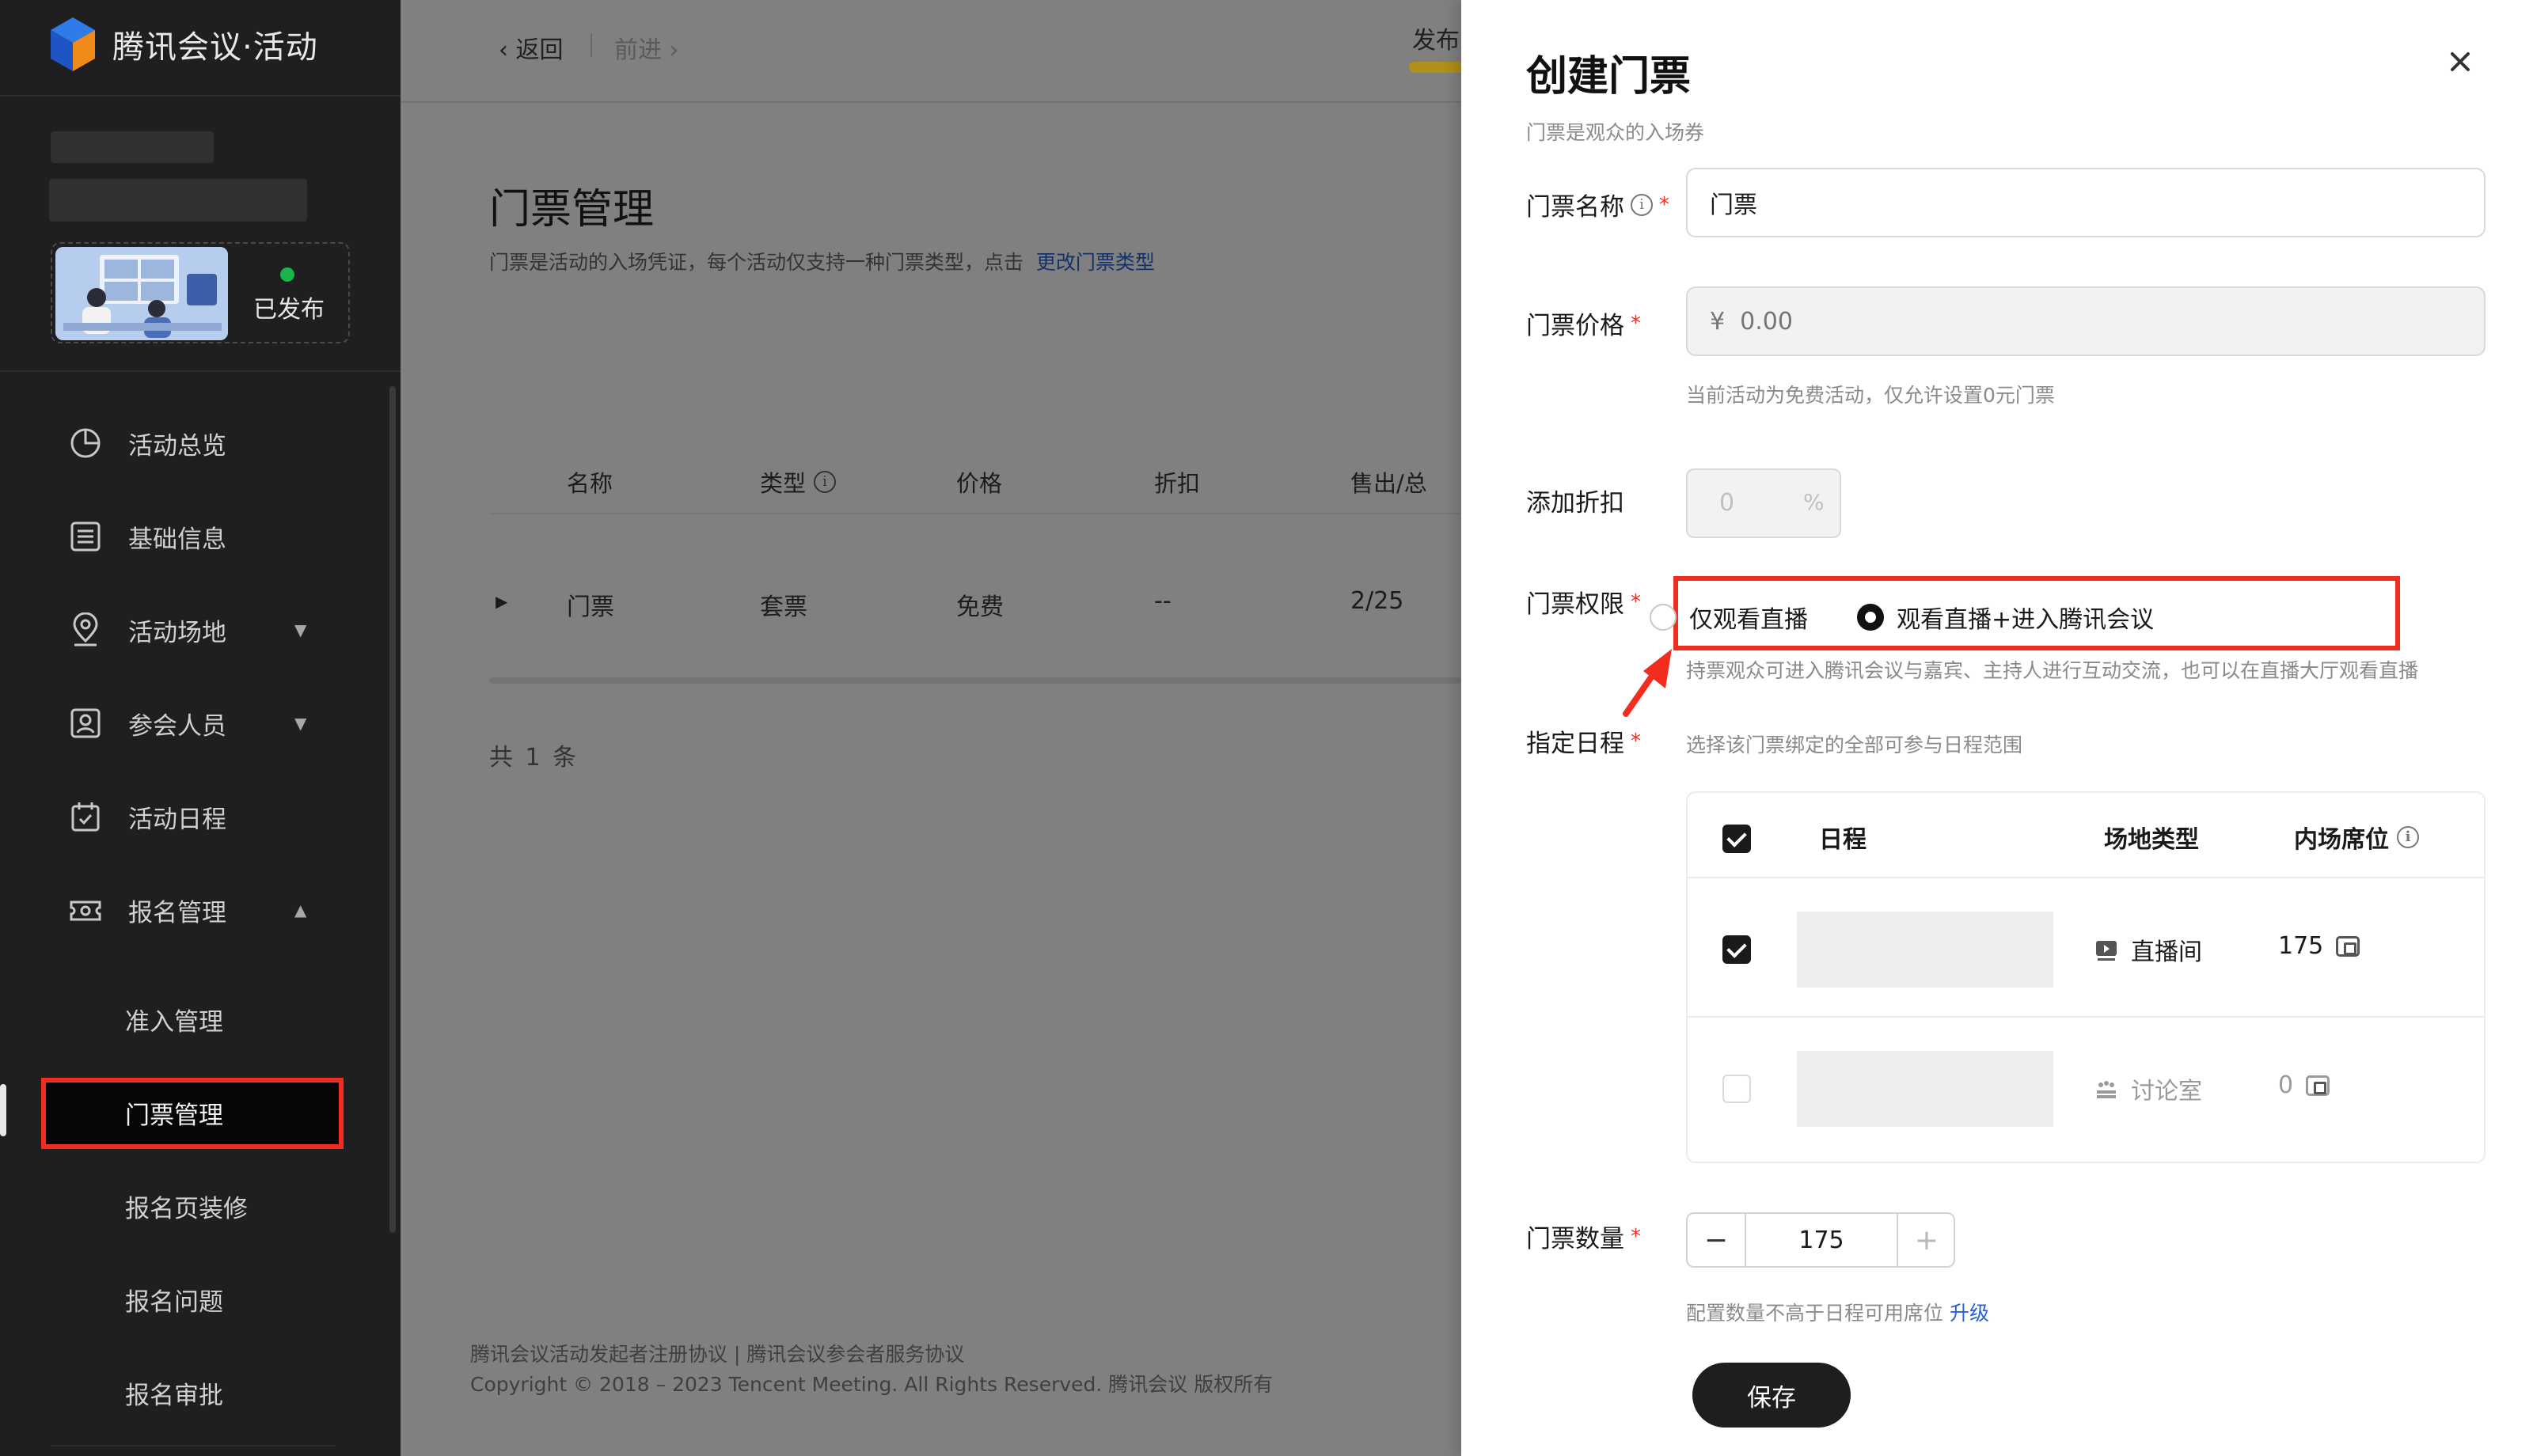 The width and height of the screenshot is (2533, 1456). I want to click on sidebar-item-registration: 报名管理 ▲, so click(194, 910).